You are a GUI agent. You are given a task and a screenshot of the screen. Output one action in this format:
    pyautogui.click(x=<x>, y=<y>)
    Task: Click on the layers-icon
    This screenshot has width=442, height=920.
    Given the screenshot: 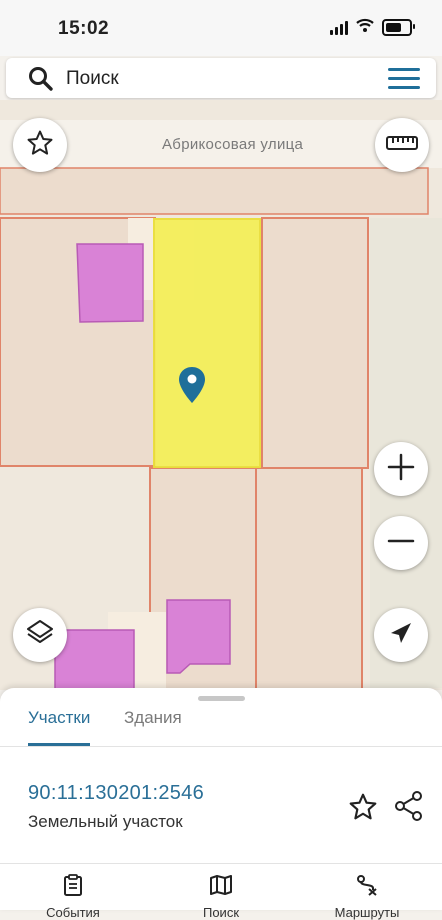 What is the action you would take?
    pyautogui.click(x=40, y=635)
    